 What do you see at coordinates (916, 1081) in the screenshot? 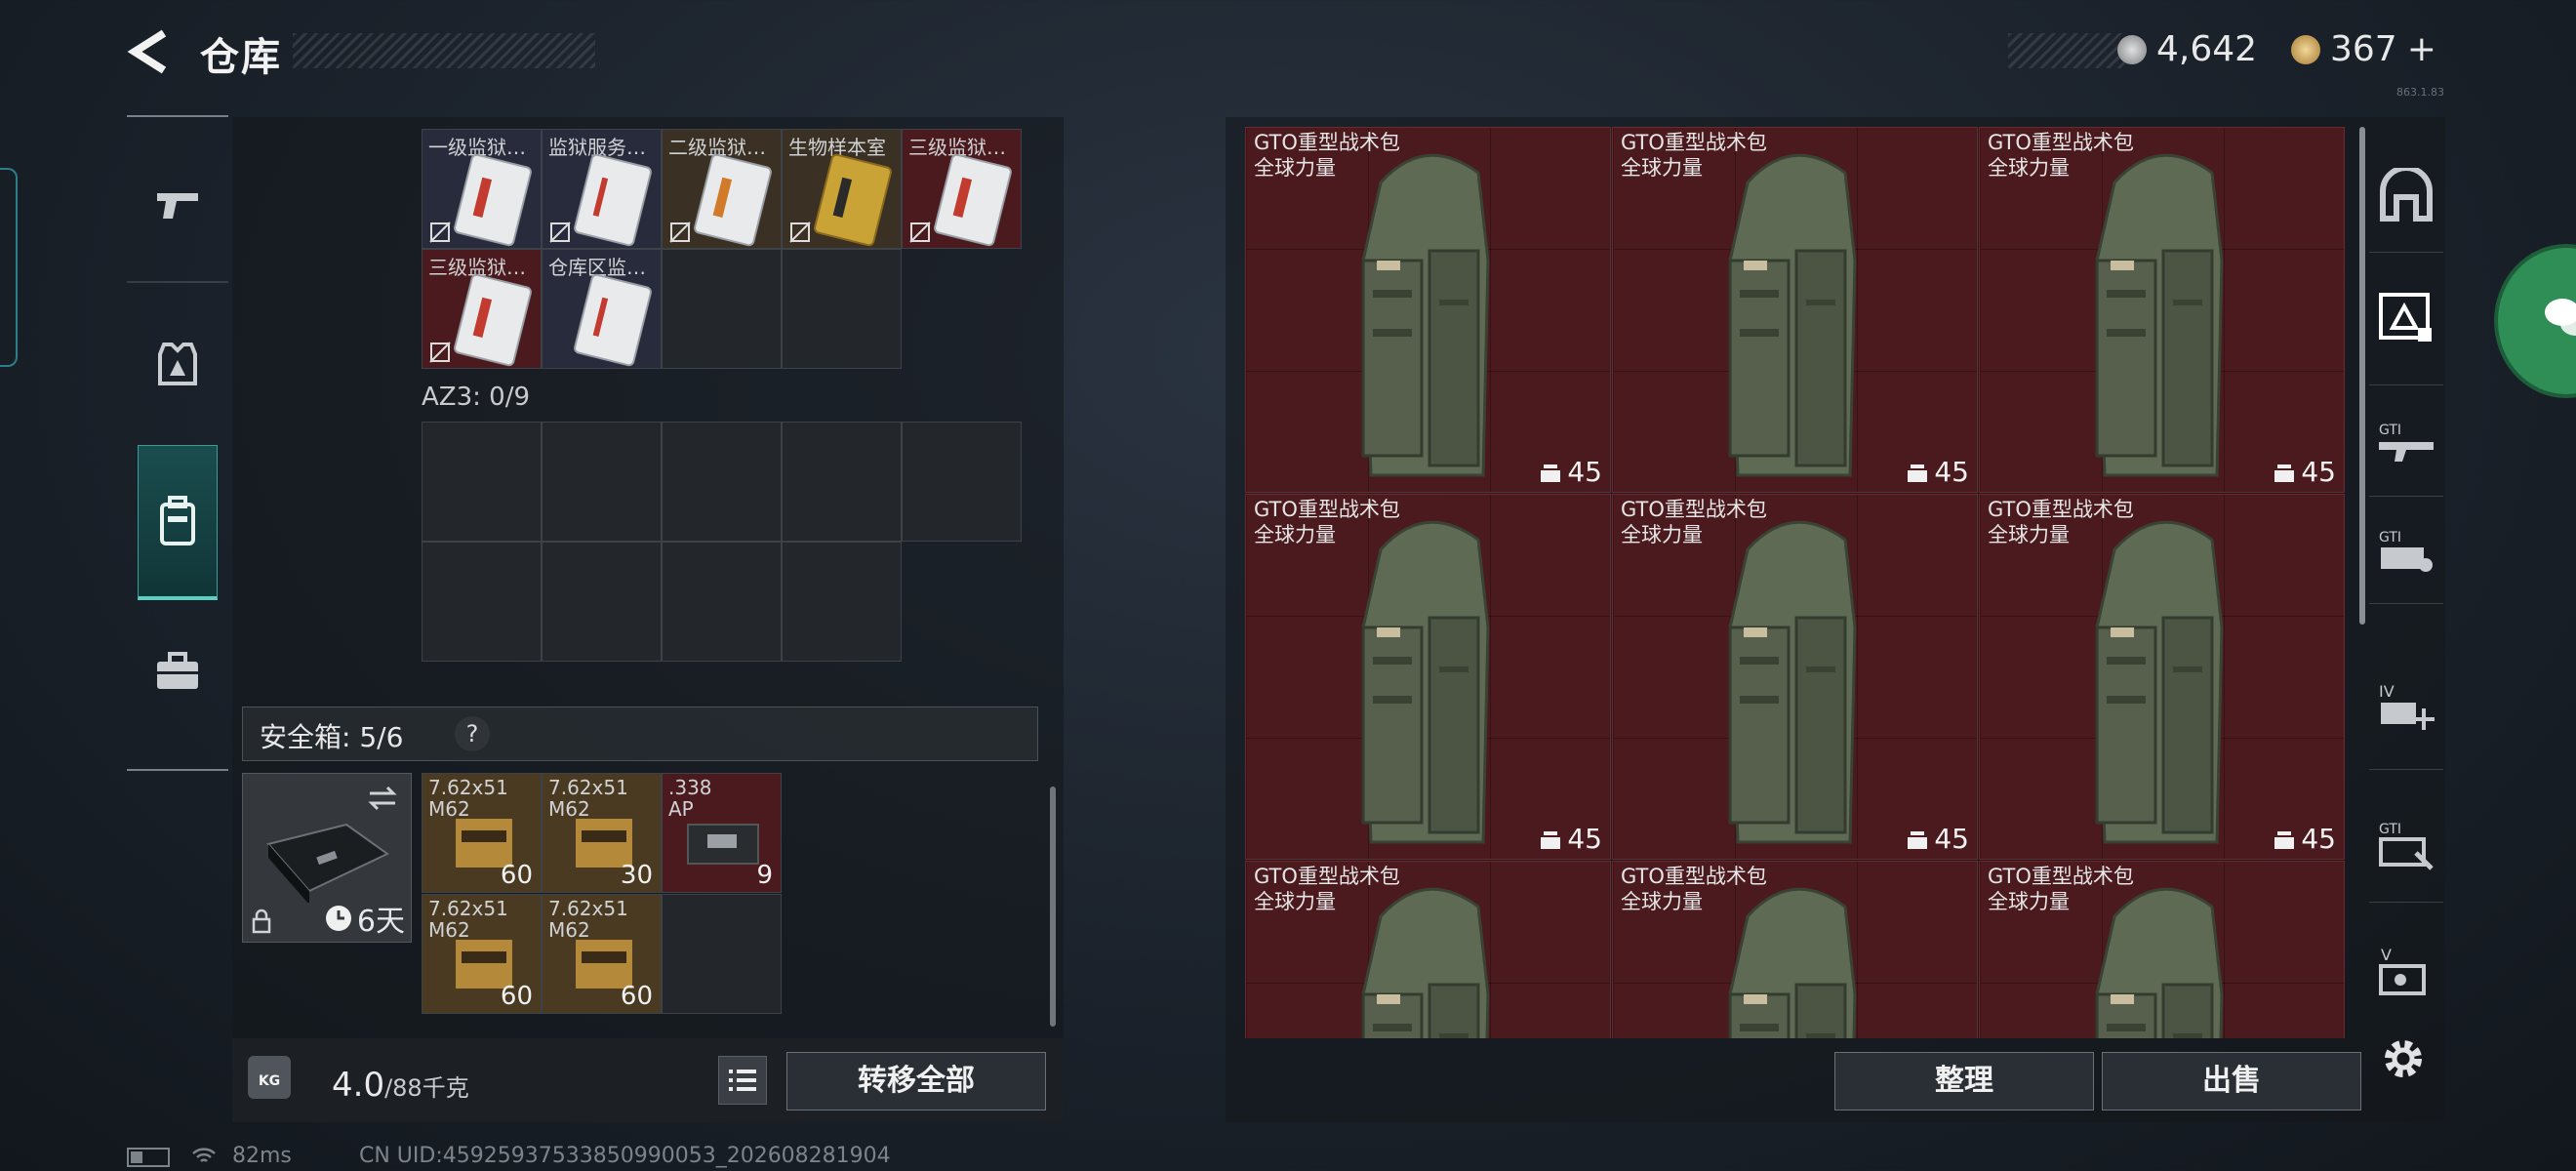
I see `transfer-all-button: 转移全部` at bounding box center [916, 1081].